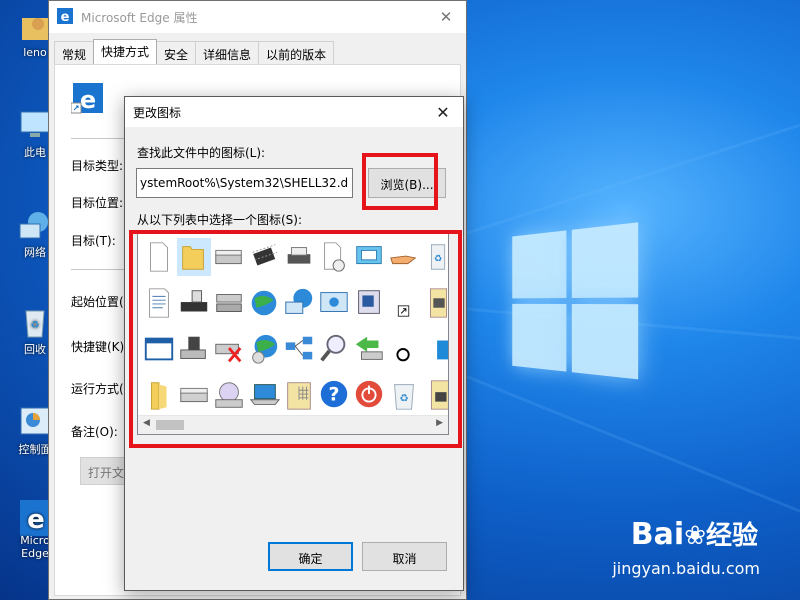 This screenshot has width=800, height=600. I want to click on printer-icon, so click(299, 257).